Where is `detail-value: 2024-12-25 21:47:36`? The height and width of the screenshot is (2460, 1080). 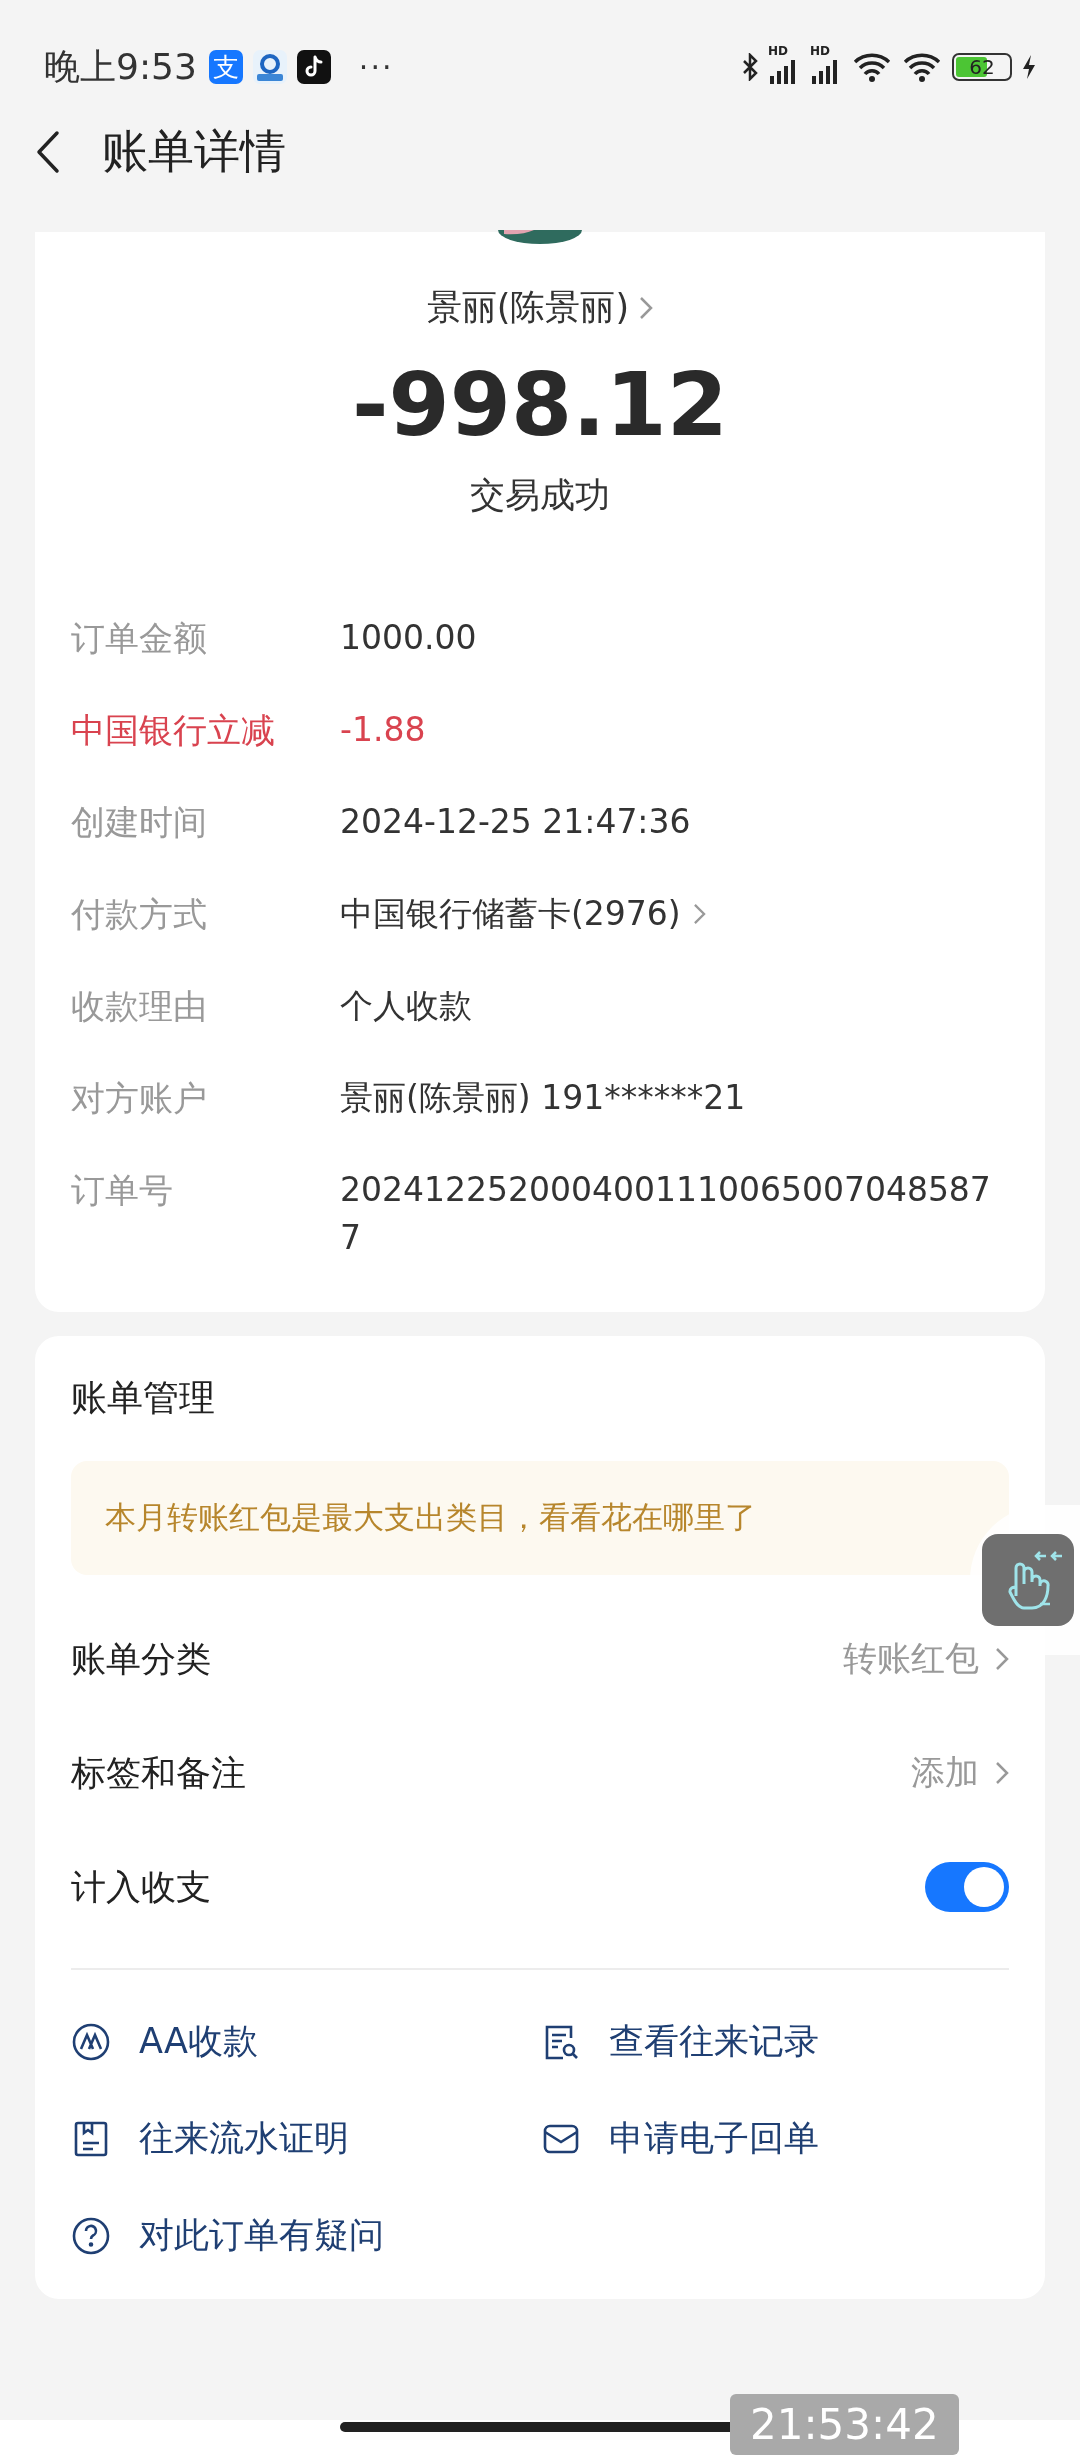
detail-value: 2024-12-25 21:47:36 is located at coordinates (516, 822).